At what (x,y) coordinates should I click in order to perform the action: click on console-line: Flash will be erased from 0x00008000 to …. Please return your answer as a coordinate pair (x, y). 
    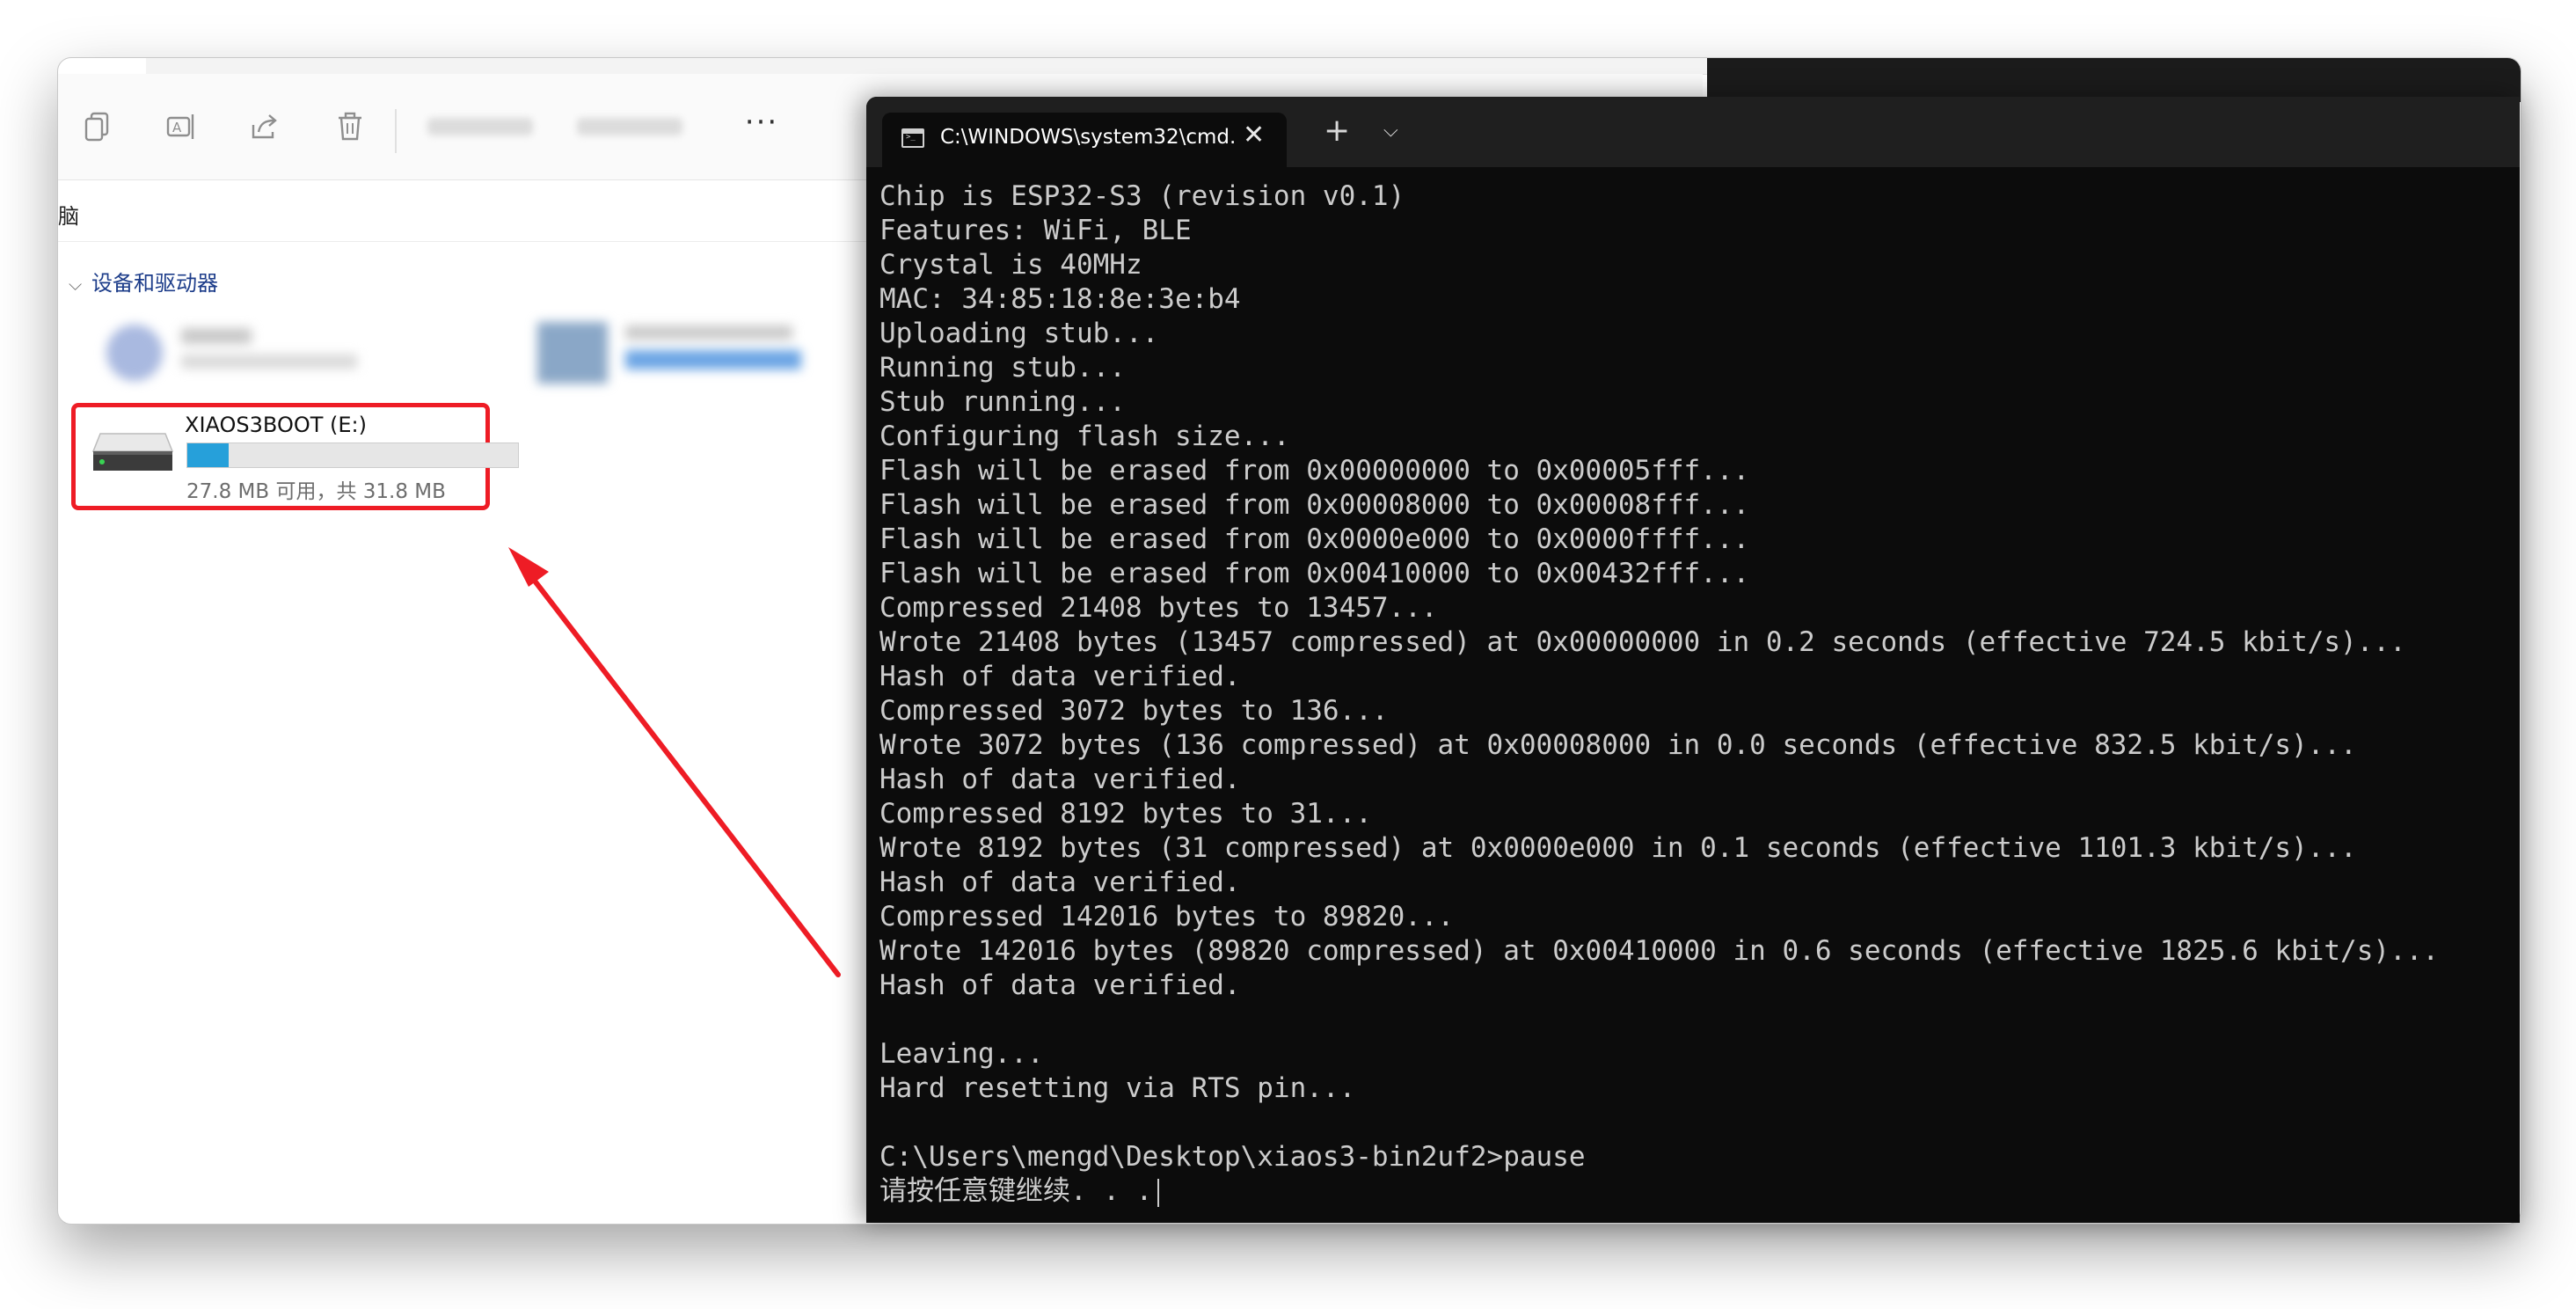
    Looking at the image, I should click on (1314, 505).